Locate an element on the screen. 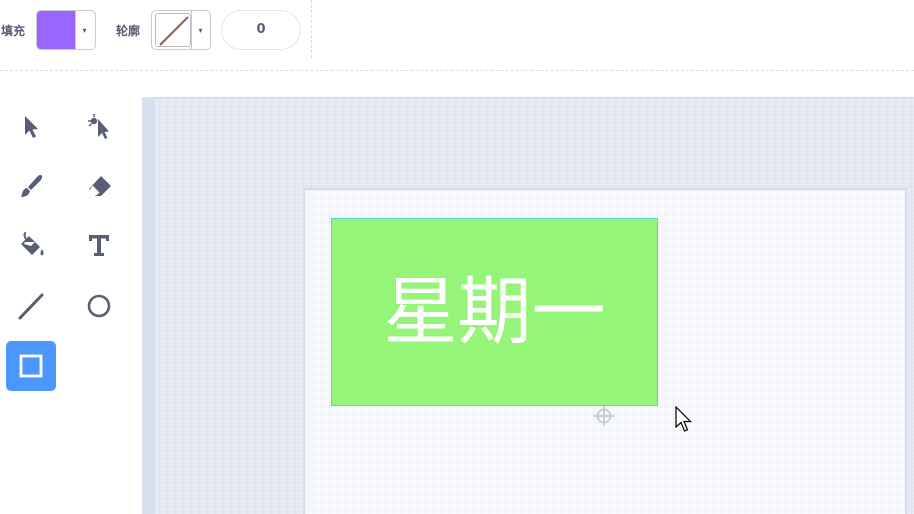 This screenshot has width=914, height=514. rectangle-icon is located at coordinates (31, 366).